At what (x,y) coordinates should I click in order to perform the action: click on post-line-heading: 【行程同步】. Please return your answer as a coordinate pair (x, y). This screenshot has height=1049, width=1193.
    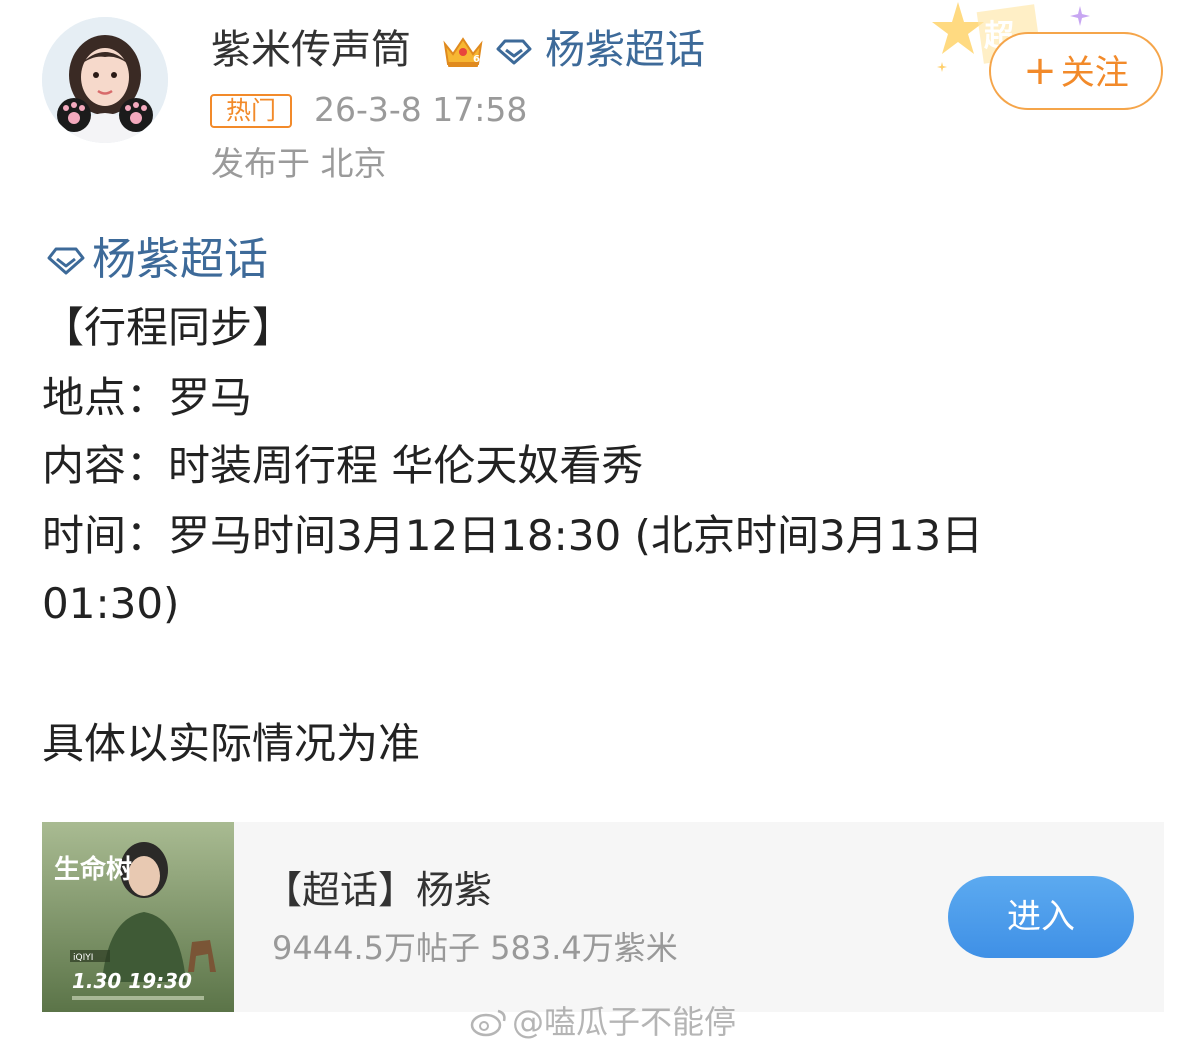
    Looking at the image, I should click on (168, 327).